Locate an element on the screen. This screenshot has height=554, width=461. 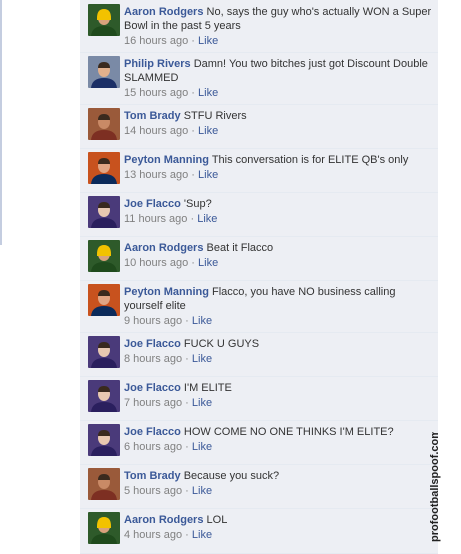
comment-meta: 10 hours ago · Like is located at coordinates (278, 263).